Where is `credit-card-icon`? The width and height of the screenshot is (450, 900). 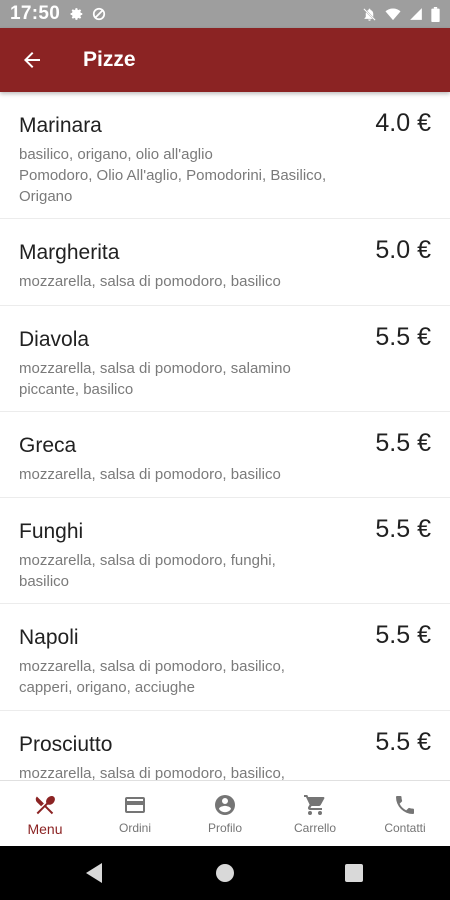
credit-card-icon is located at coordinates (135, 805).